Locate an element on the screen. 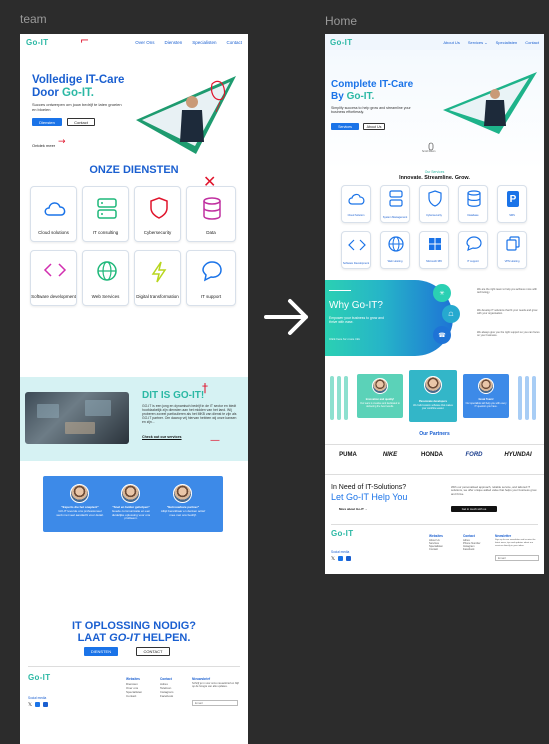  team-photo is located at coordinates (77, 418).